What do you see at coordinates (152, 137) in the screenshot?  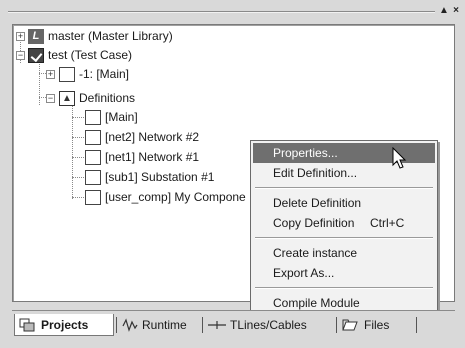 I see `tree-node-label: [net2] Network #2` at bounding box center [152, 137].